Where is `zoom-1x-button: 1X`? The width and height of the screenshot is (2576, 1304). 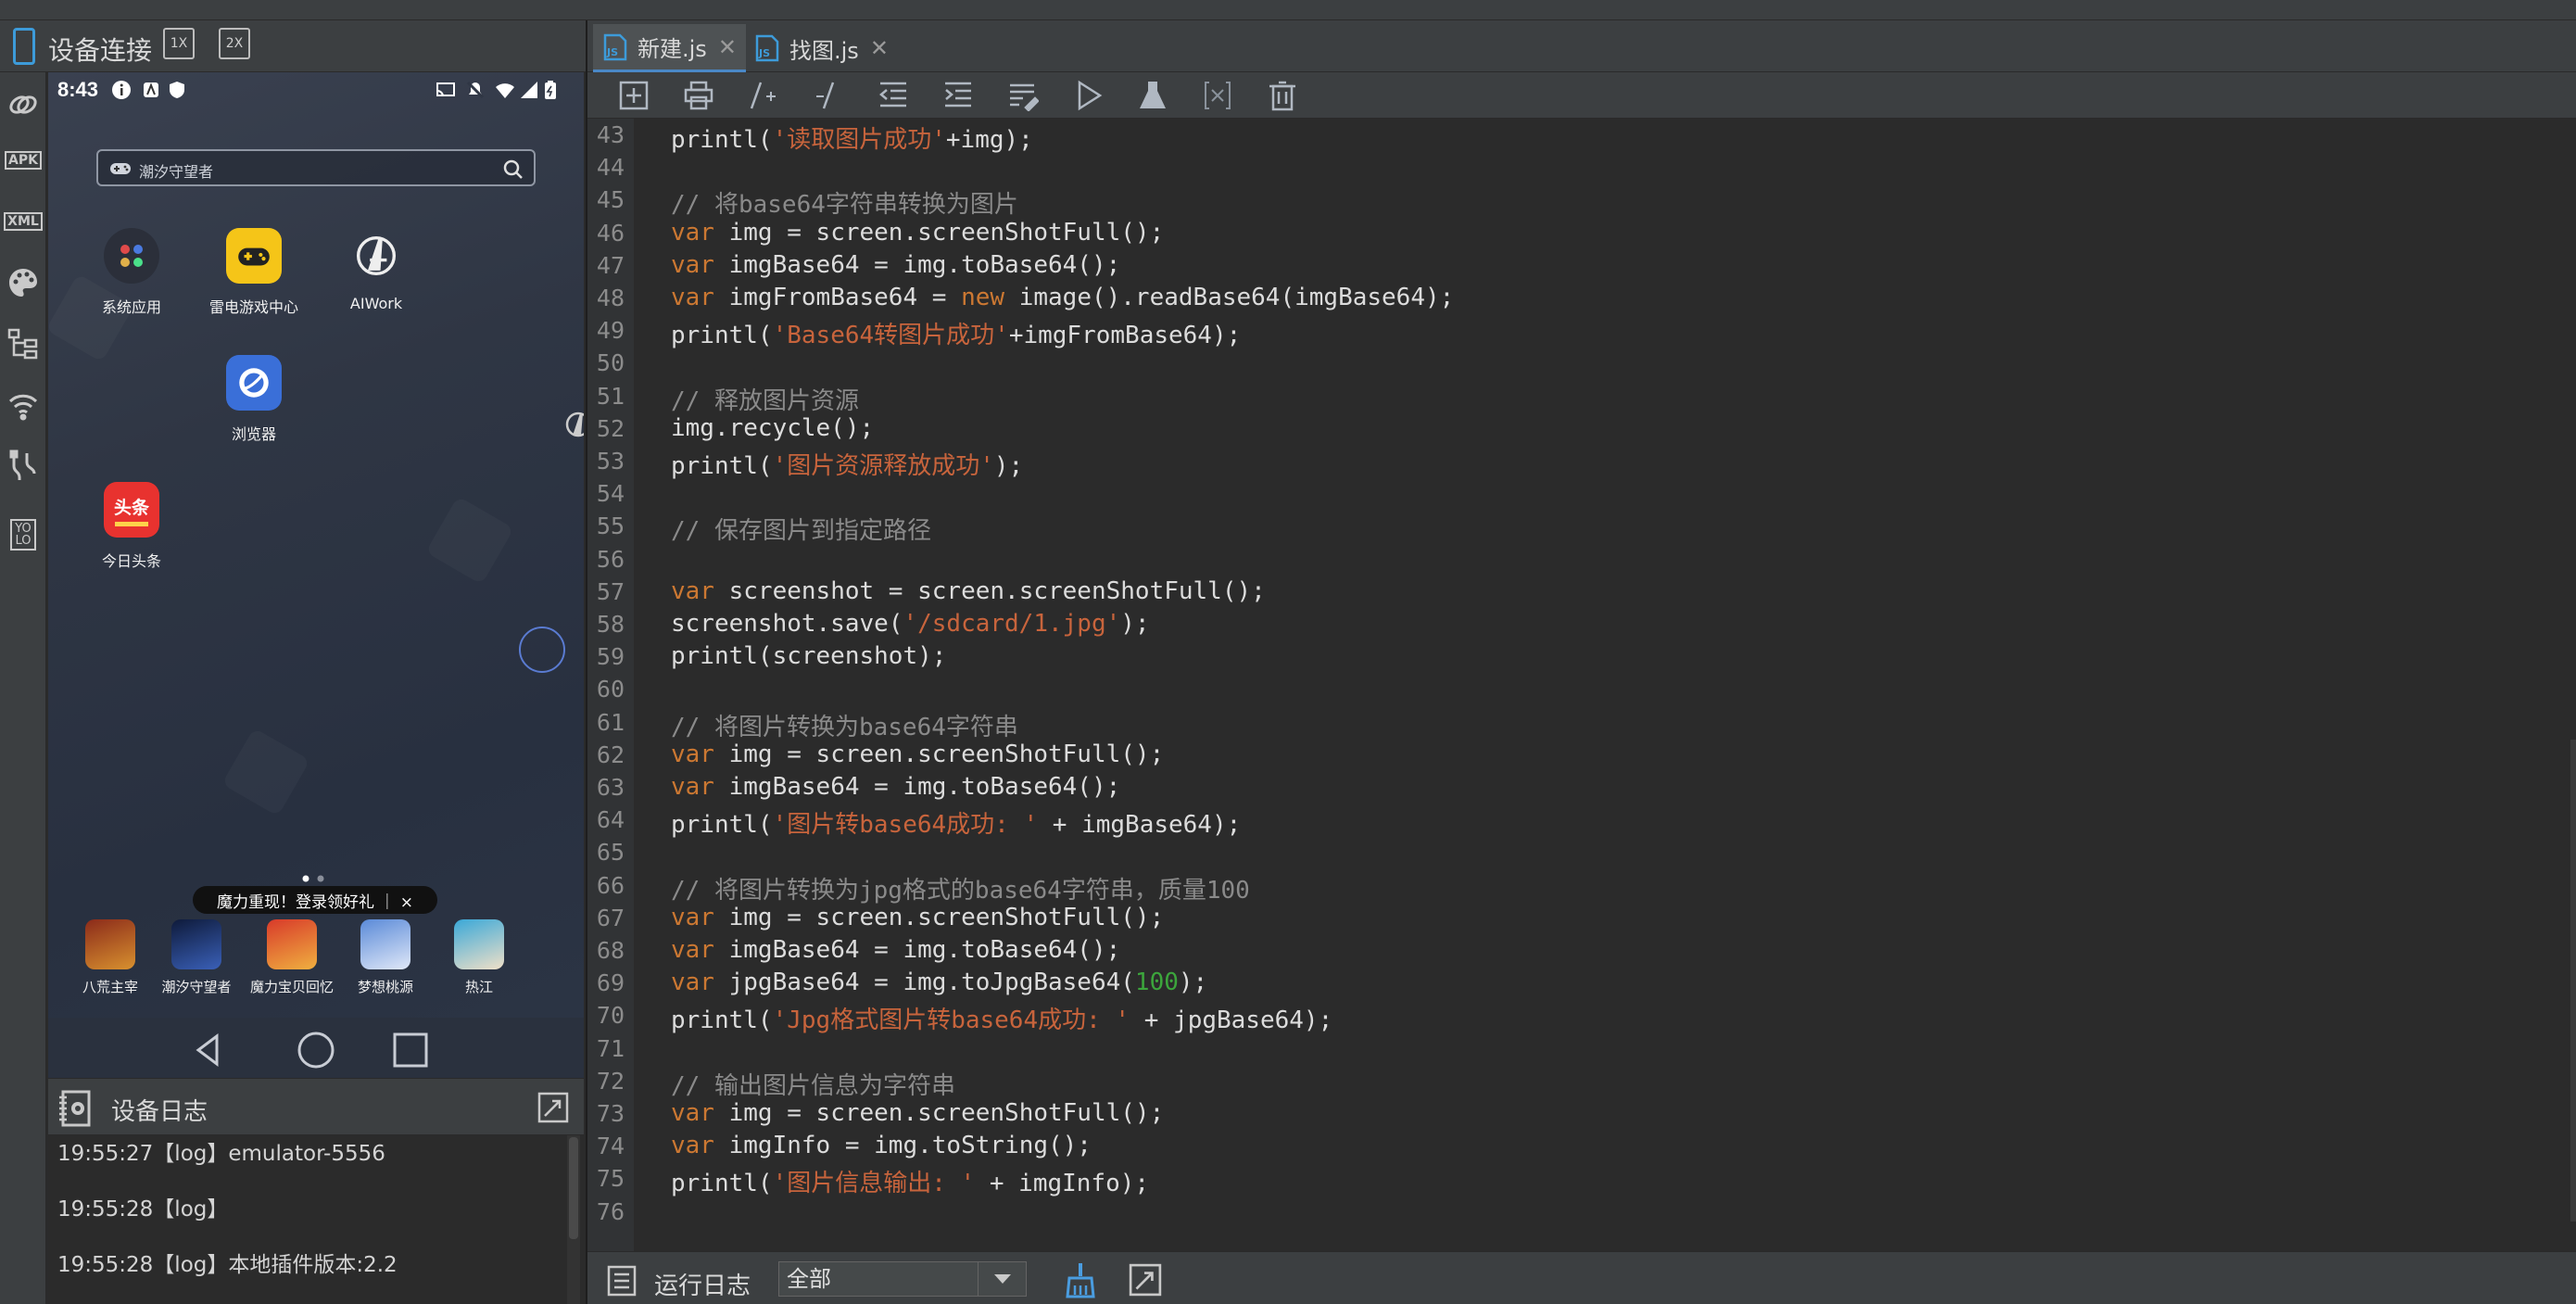 zoom-1x-button: 1X is located at coordinates (179, 43).